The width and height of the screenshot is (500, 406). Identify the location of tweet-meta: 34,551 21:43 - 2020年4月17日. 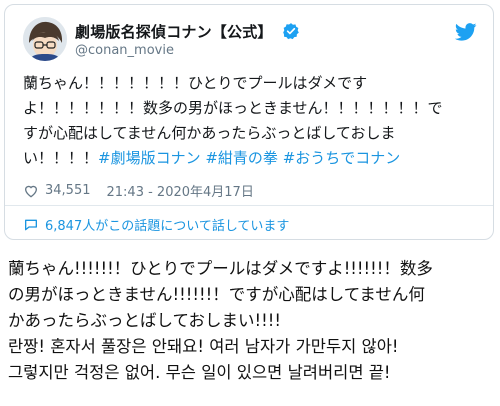
(138, 190).